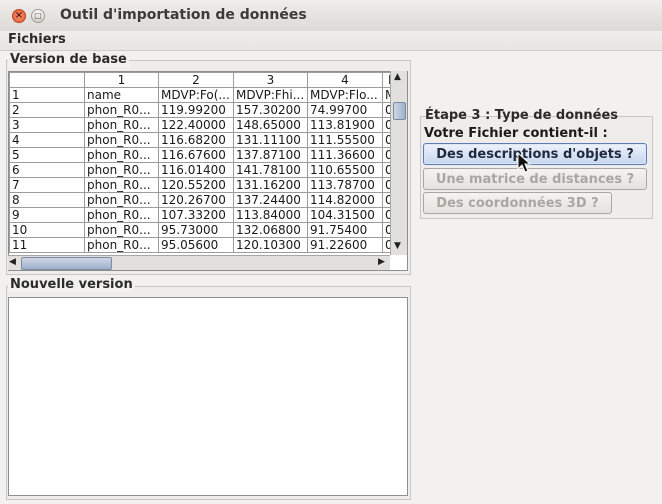  I want to click on step-question: Votre Fichier contient-il :, so click(516, 133).